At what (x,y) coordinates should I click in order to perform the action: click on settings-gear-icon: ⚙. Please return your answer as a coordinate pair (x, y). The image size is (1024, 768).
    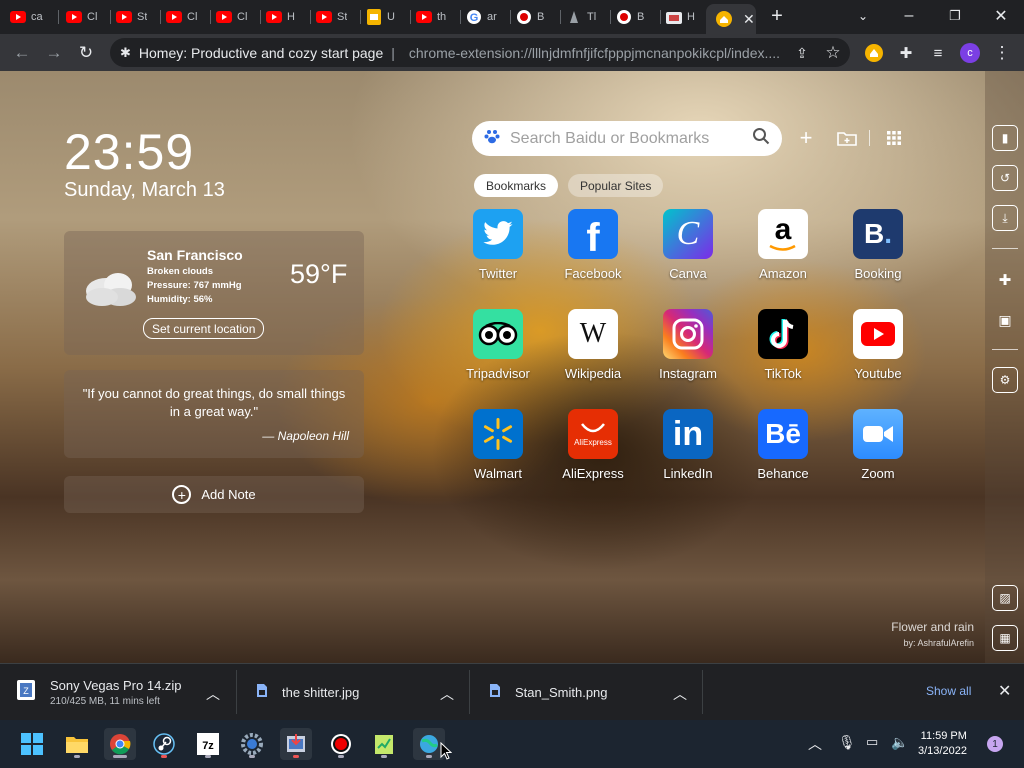
    Looking at the image, I should click on (1005, 380).